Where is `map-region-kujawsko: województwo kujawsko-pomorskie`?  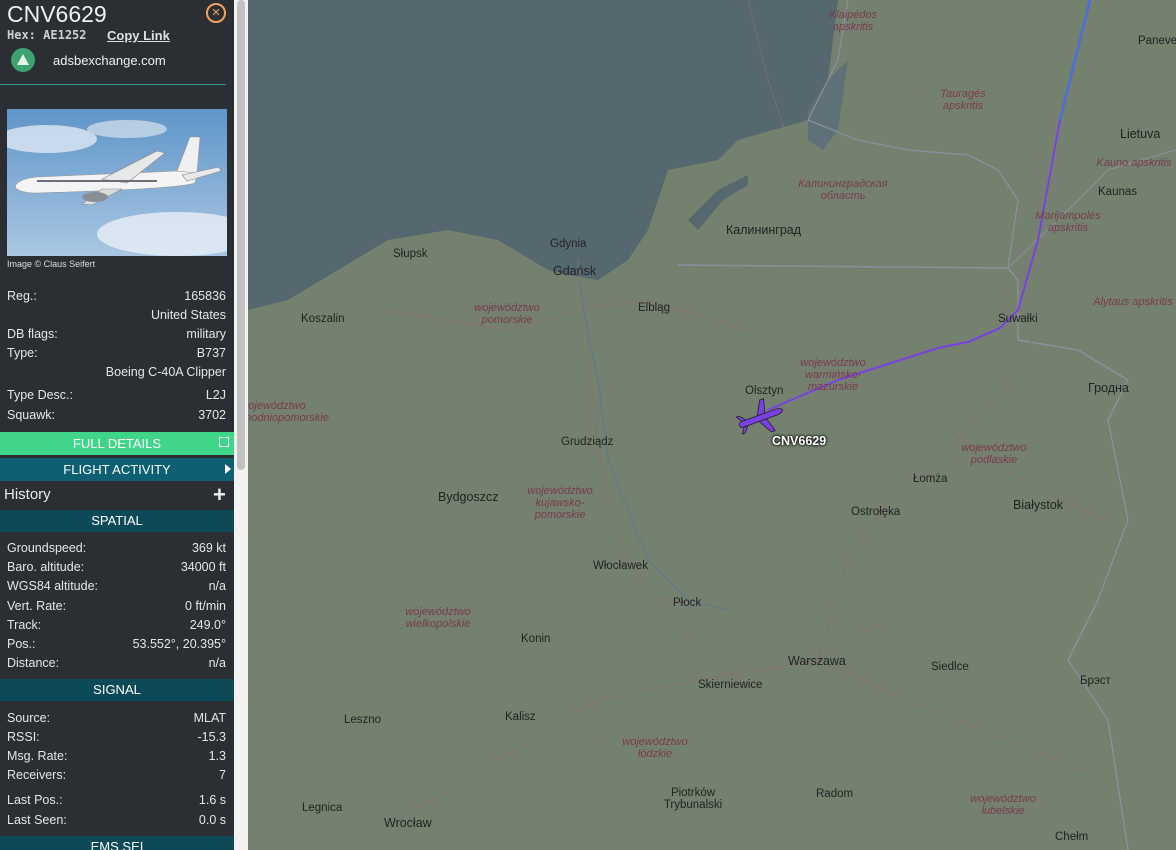 map-region-kujawsko: województwo kujawsko-pomorskie is located at coordinates (560, 503).